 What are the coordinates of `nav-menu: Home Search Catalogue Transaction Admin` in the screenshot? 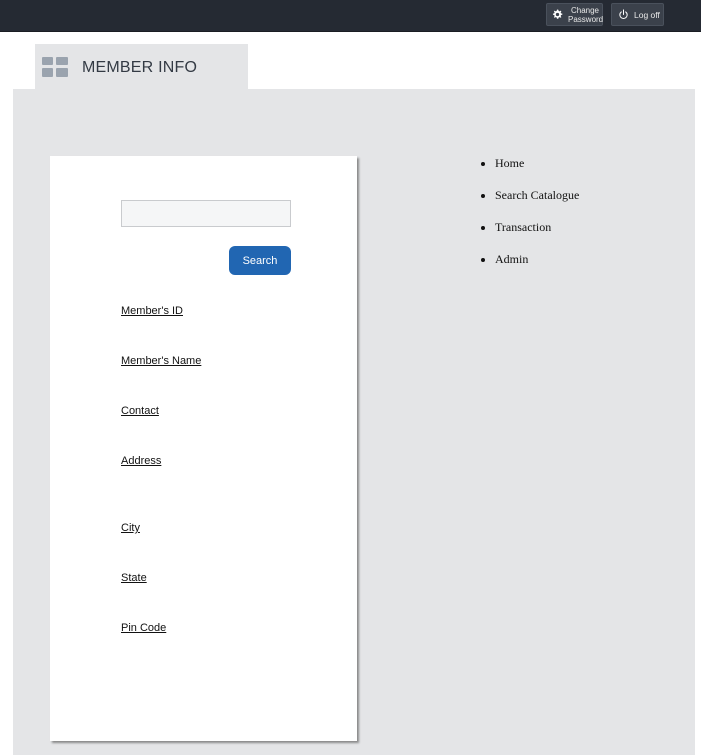 It's located at (529, 219).